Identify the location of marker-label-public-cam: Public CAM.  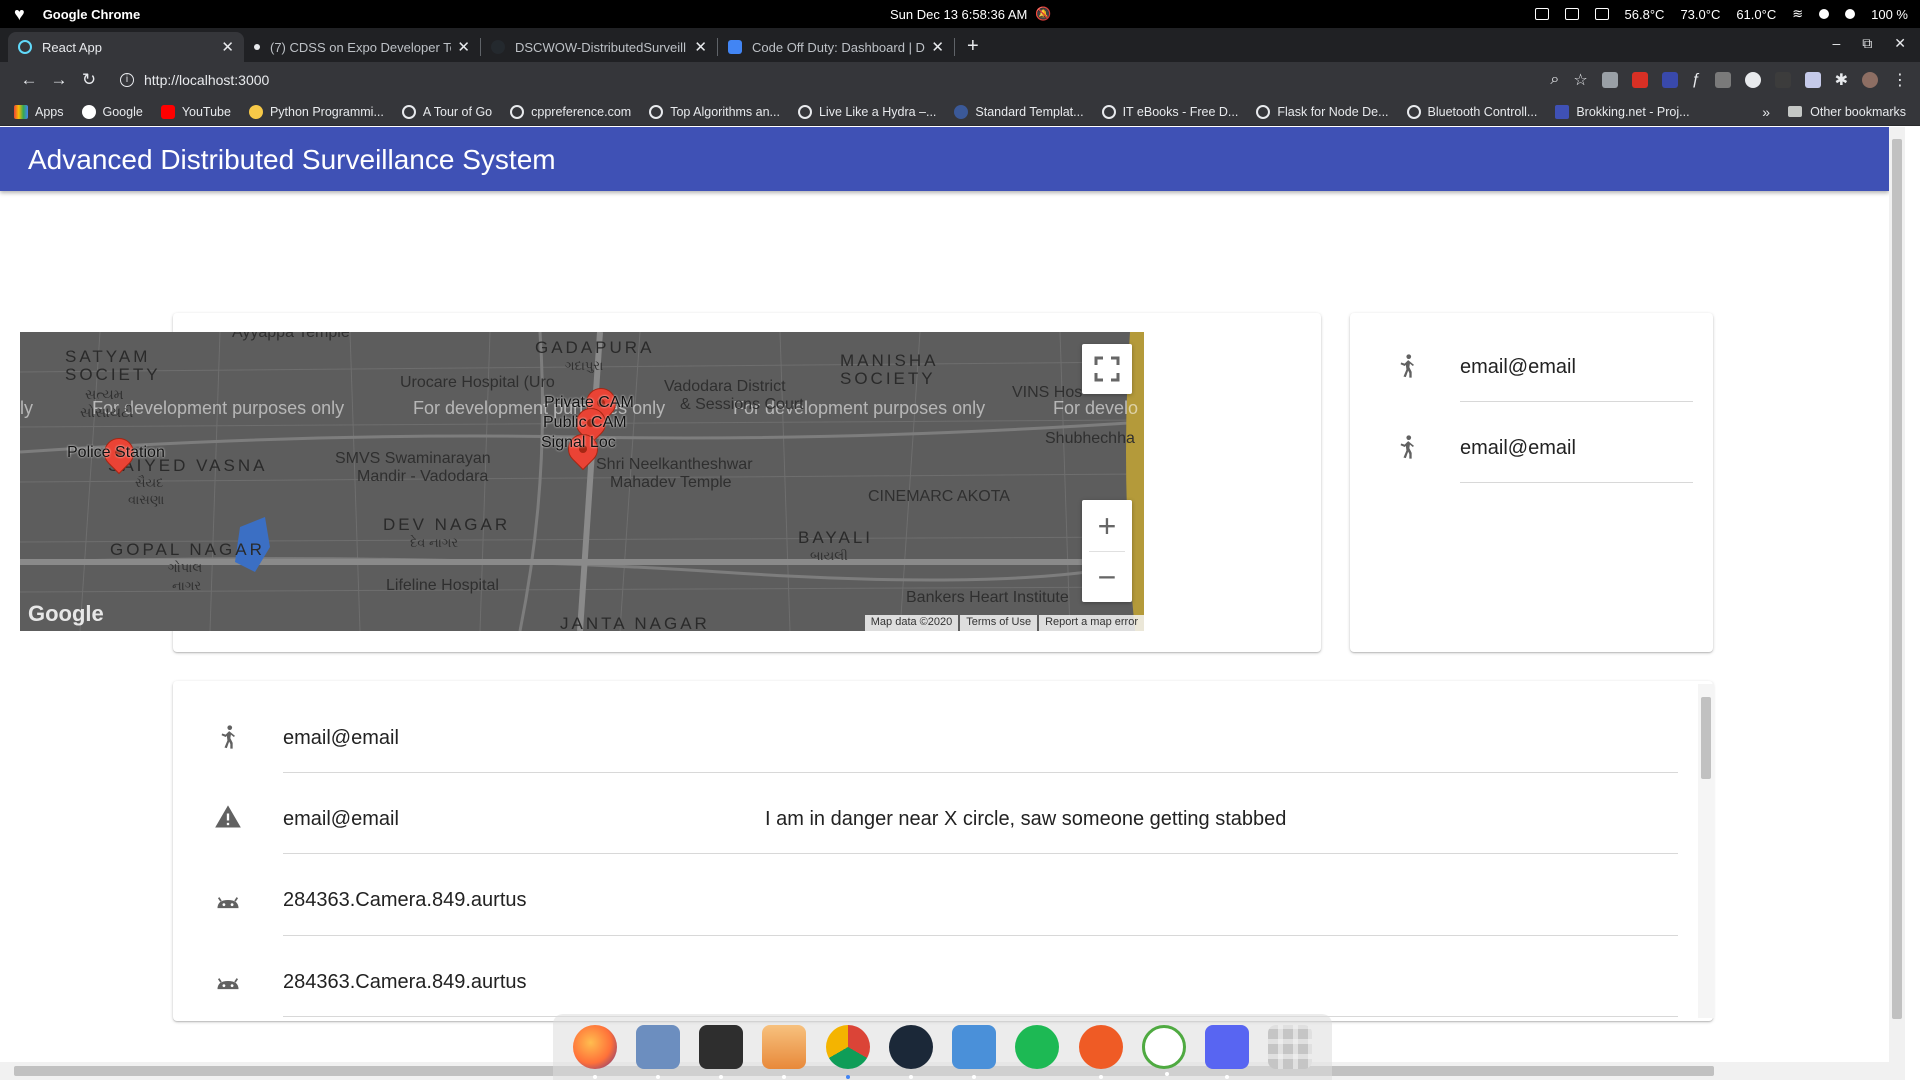
(585, 423).